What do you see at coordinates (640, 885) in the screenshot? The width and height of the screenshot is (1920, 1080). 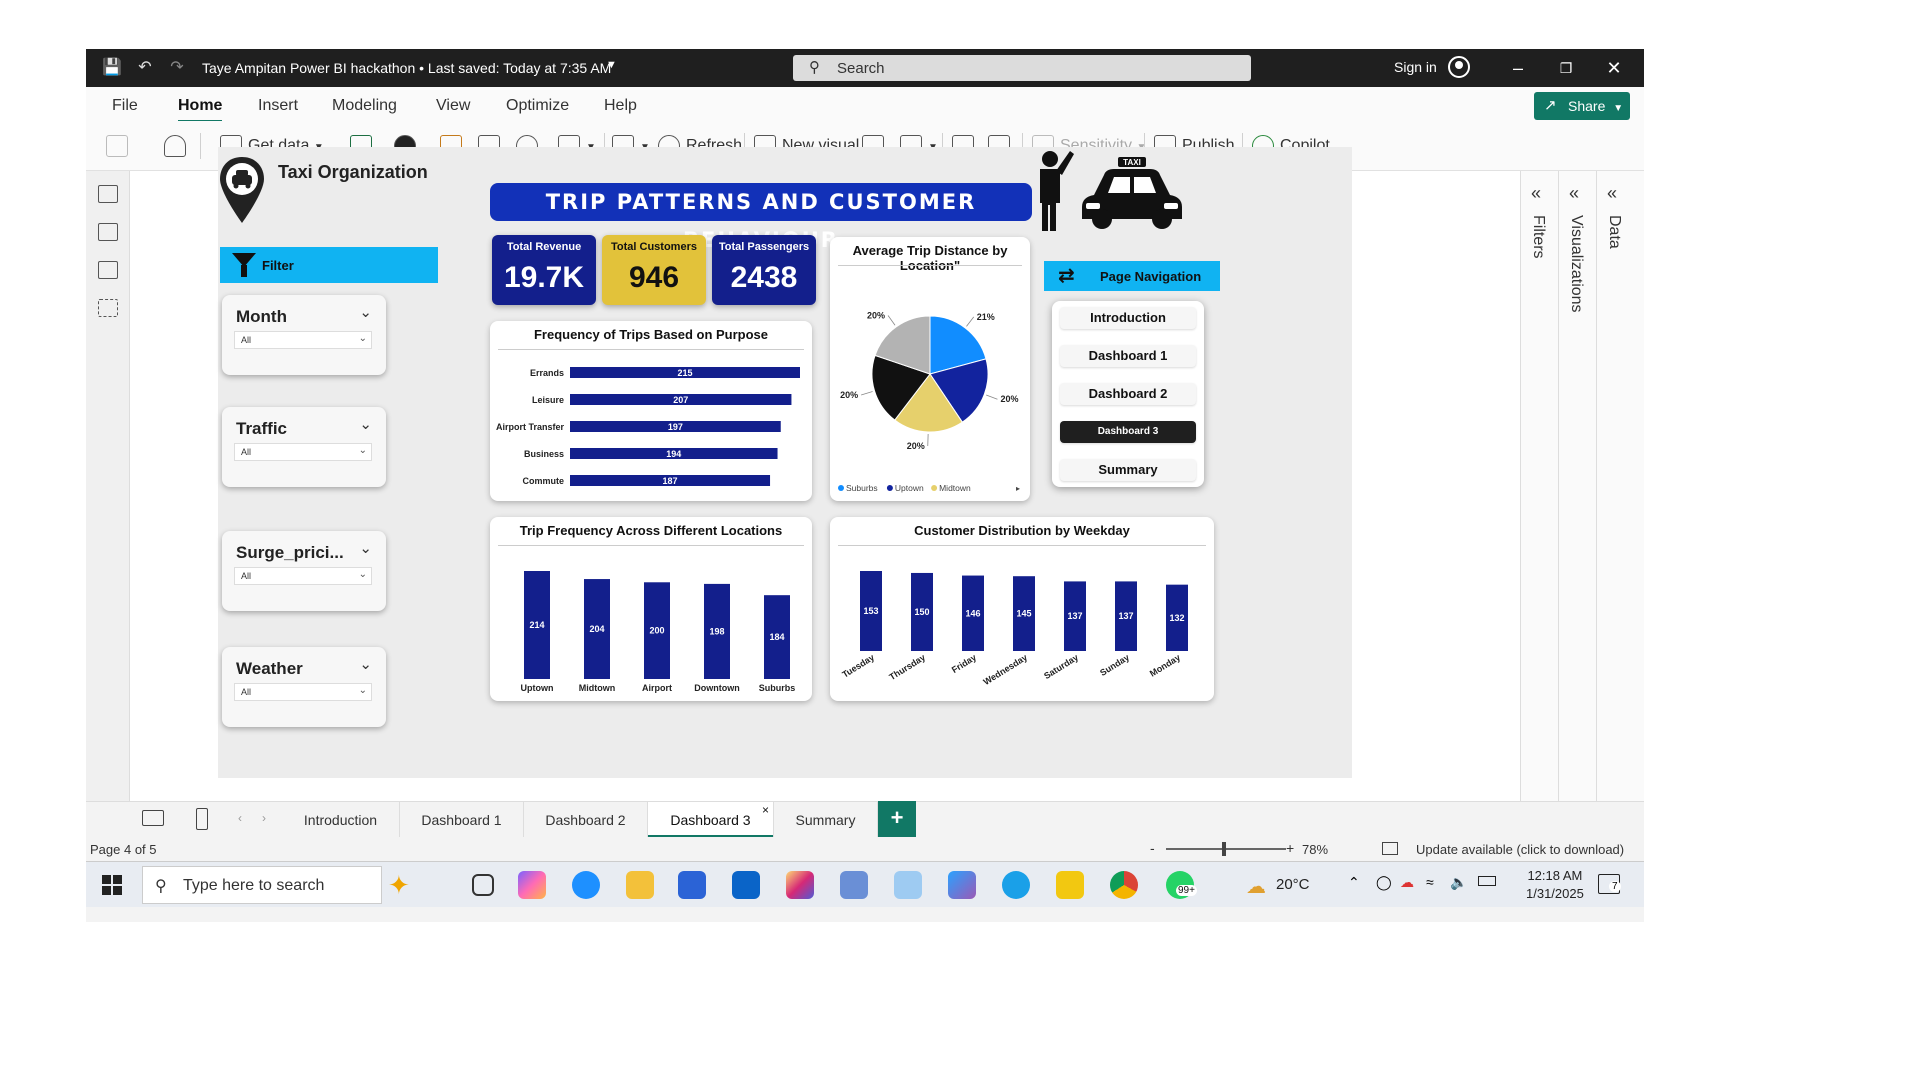 I see `file-explorer-icon` at bounding box center [640, 885].